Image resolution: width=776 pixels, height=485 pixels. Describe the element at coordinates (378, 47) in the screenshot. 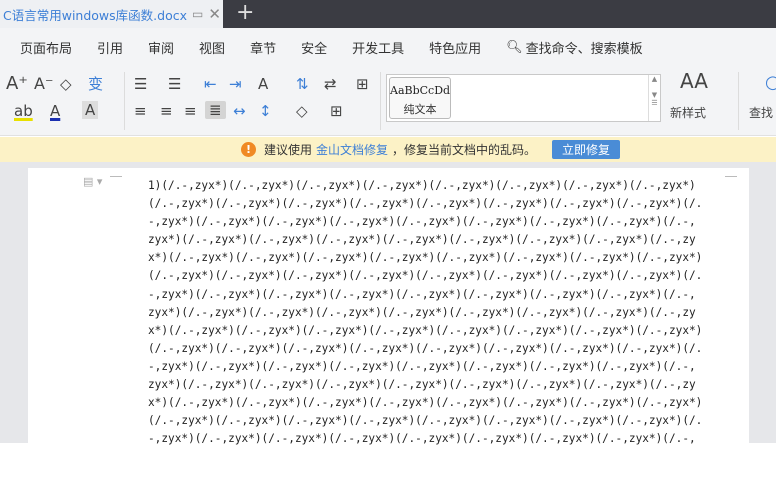

I see `menu-developer: 开发工具` at that location.